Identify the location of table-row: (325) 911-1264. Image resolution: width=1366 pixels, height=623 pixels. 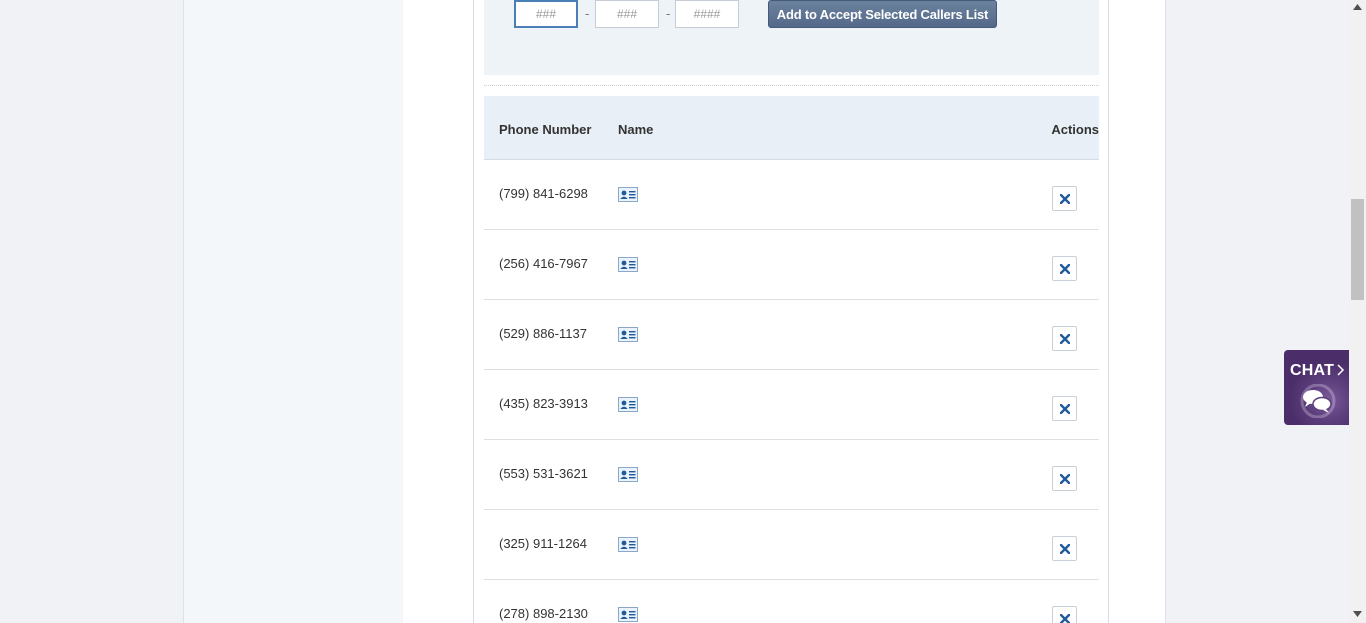
(791, 545).